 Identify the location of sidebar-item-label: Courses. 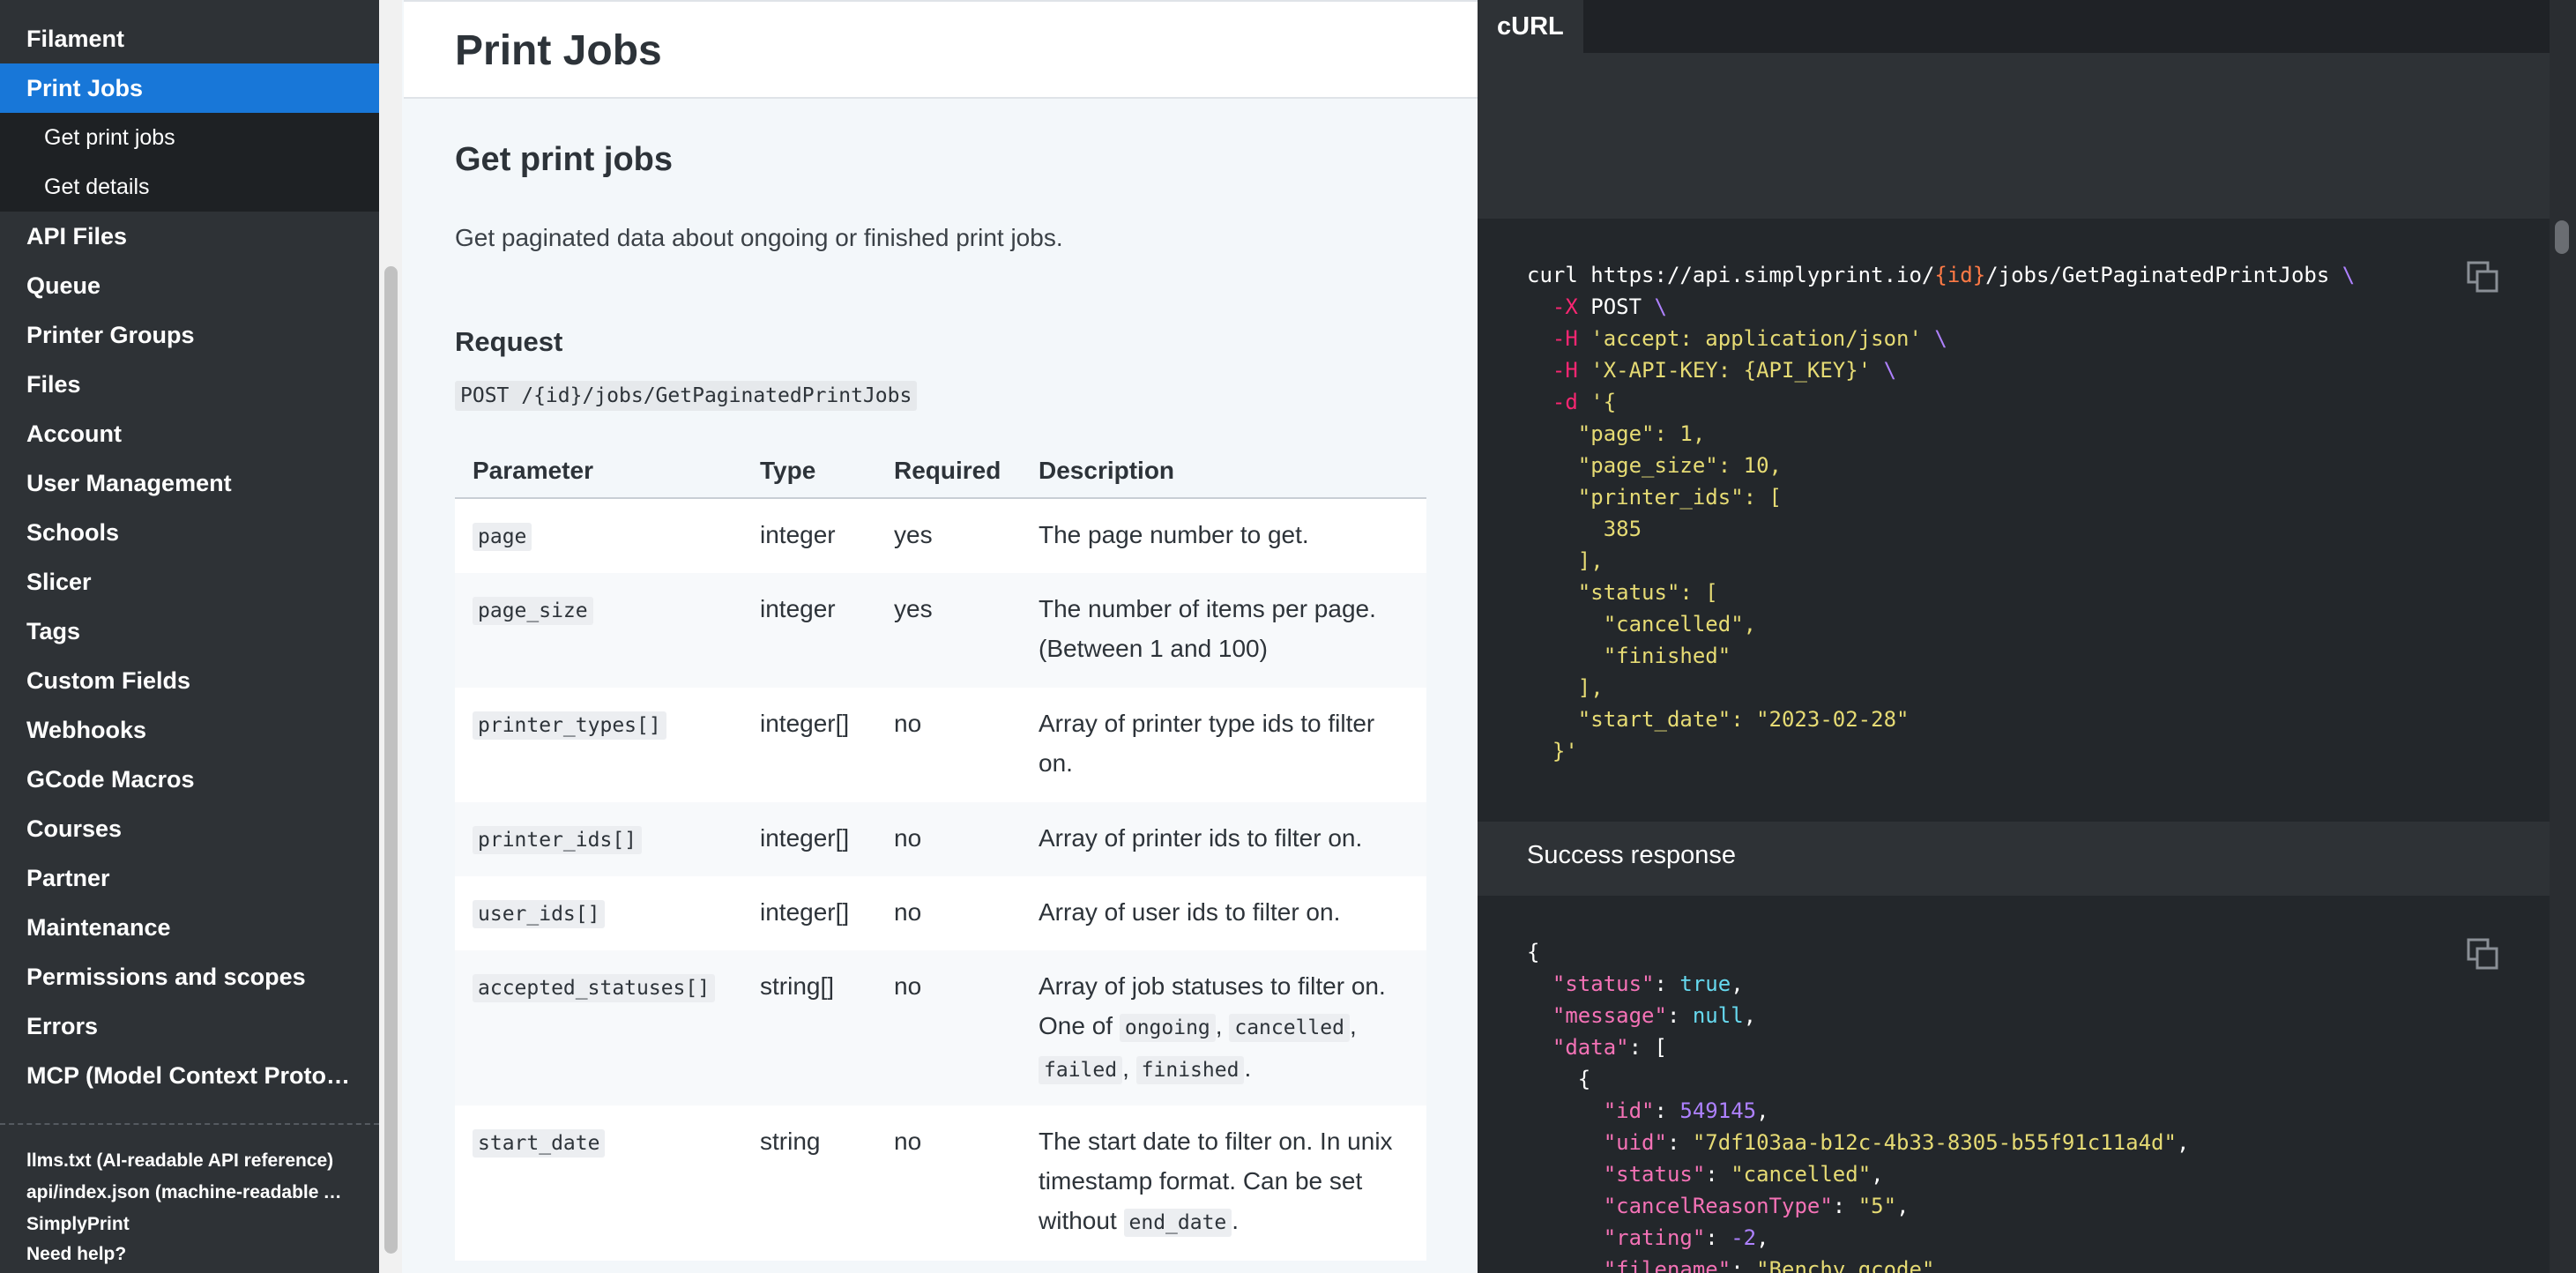
(74, 828).